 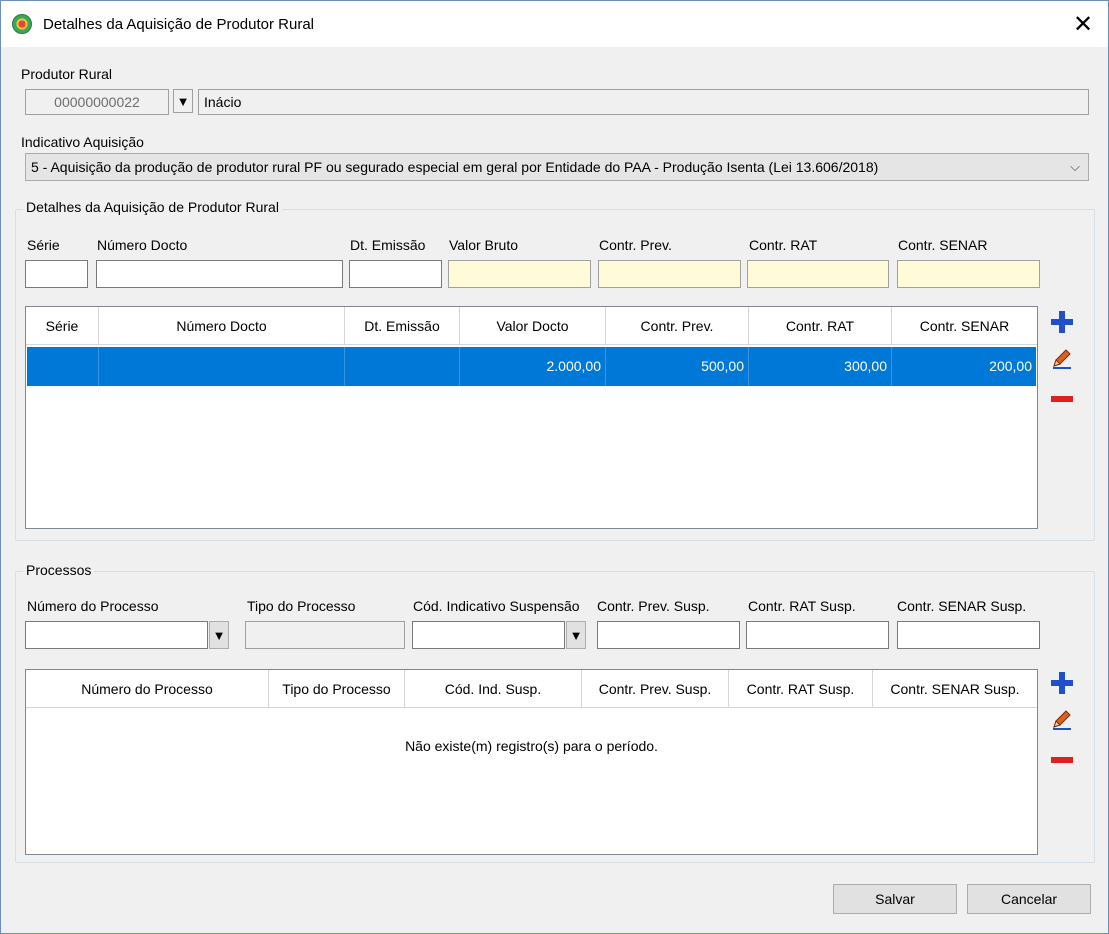 I want to click on tipo-processo-label: Tipo do Processo, so click(x=301, y=606).